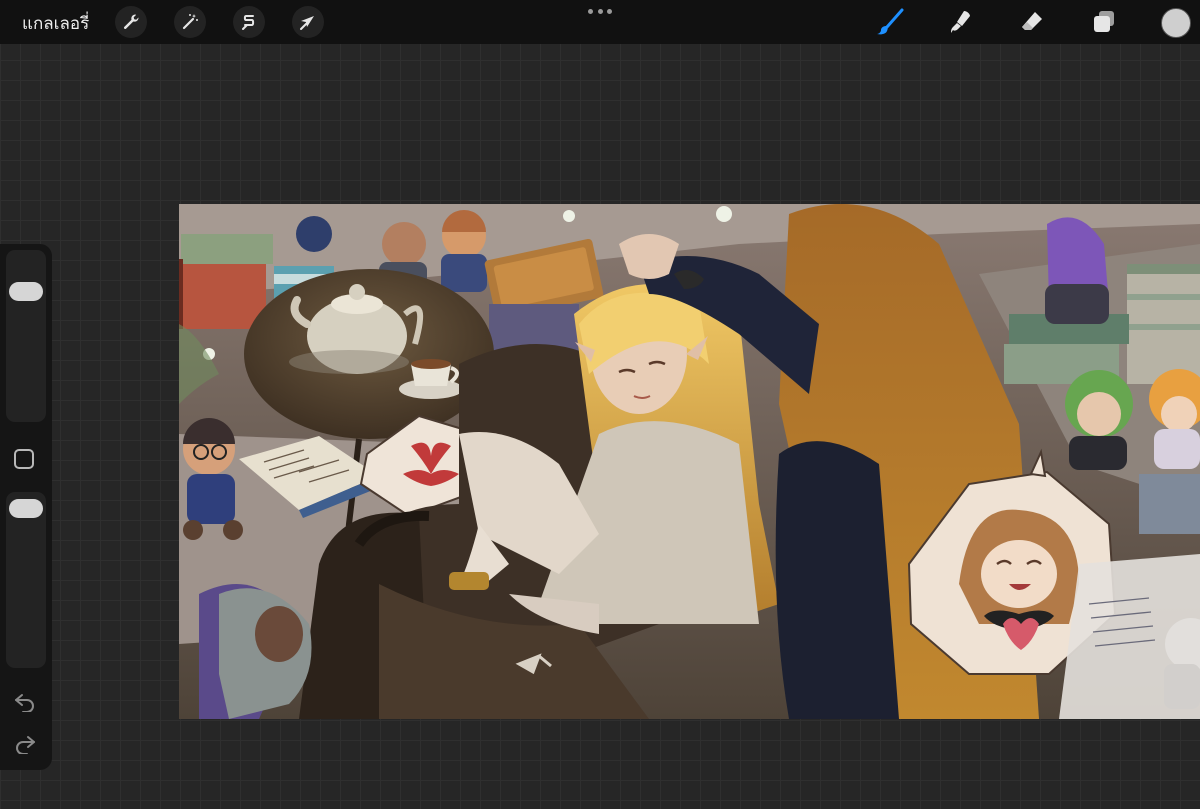  I want to click on adjustments-button, so click(190, 22).